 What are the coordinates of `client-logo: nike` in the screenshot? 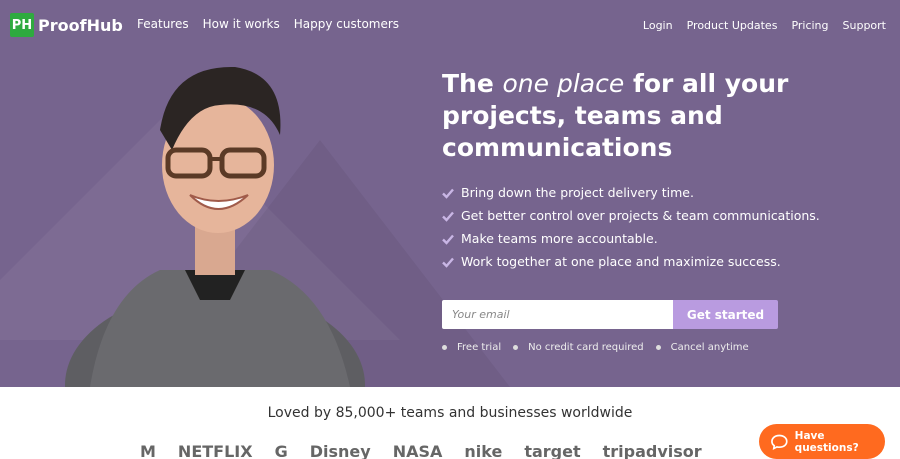 It's located at (483, 450).